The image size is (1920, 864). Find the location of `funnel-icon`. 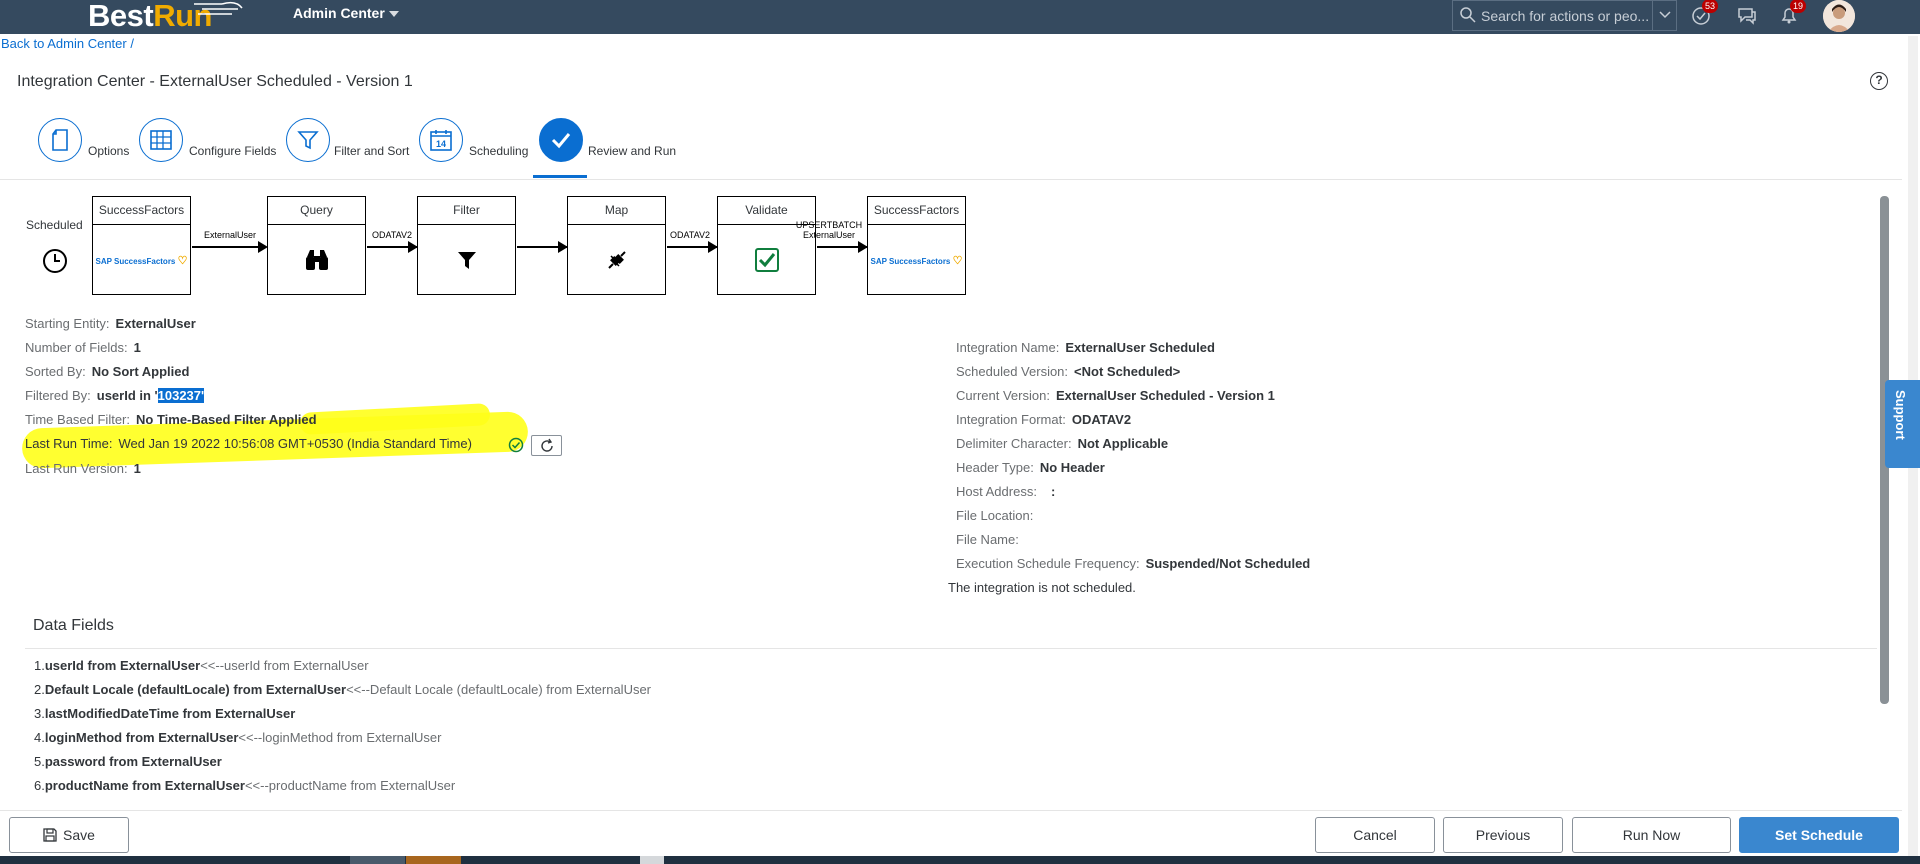

funnel-icon is located at coordinates (466, 260).